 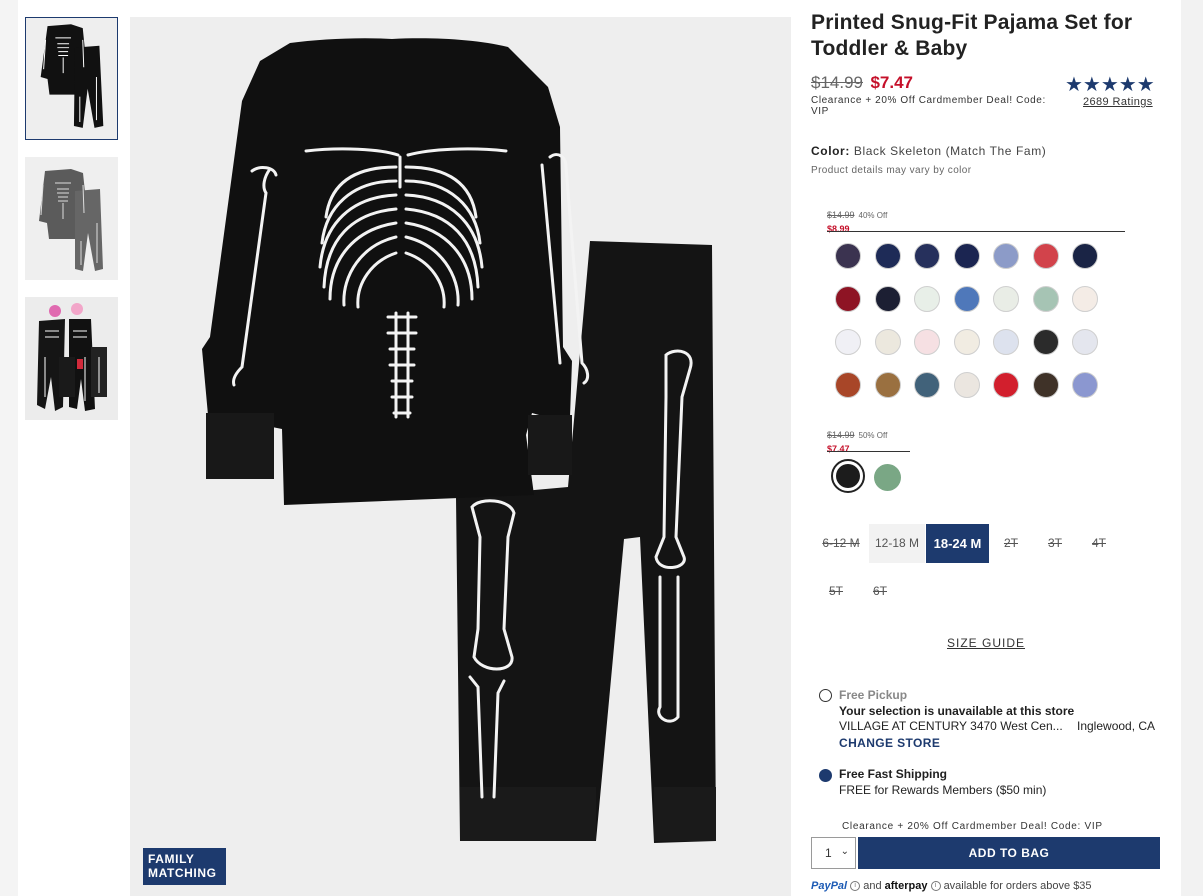 What do you see at coordinates (857, 219) in the screenshot?
I see `price-tier-1: $14.99 40% Off $8.99` at bounding box center [857, 219].